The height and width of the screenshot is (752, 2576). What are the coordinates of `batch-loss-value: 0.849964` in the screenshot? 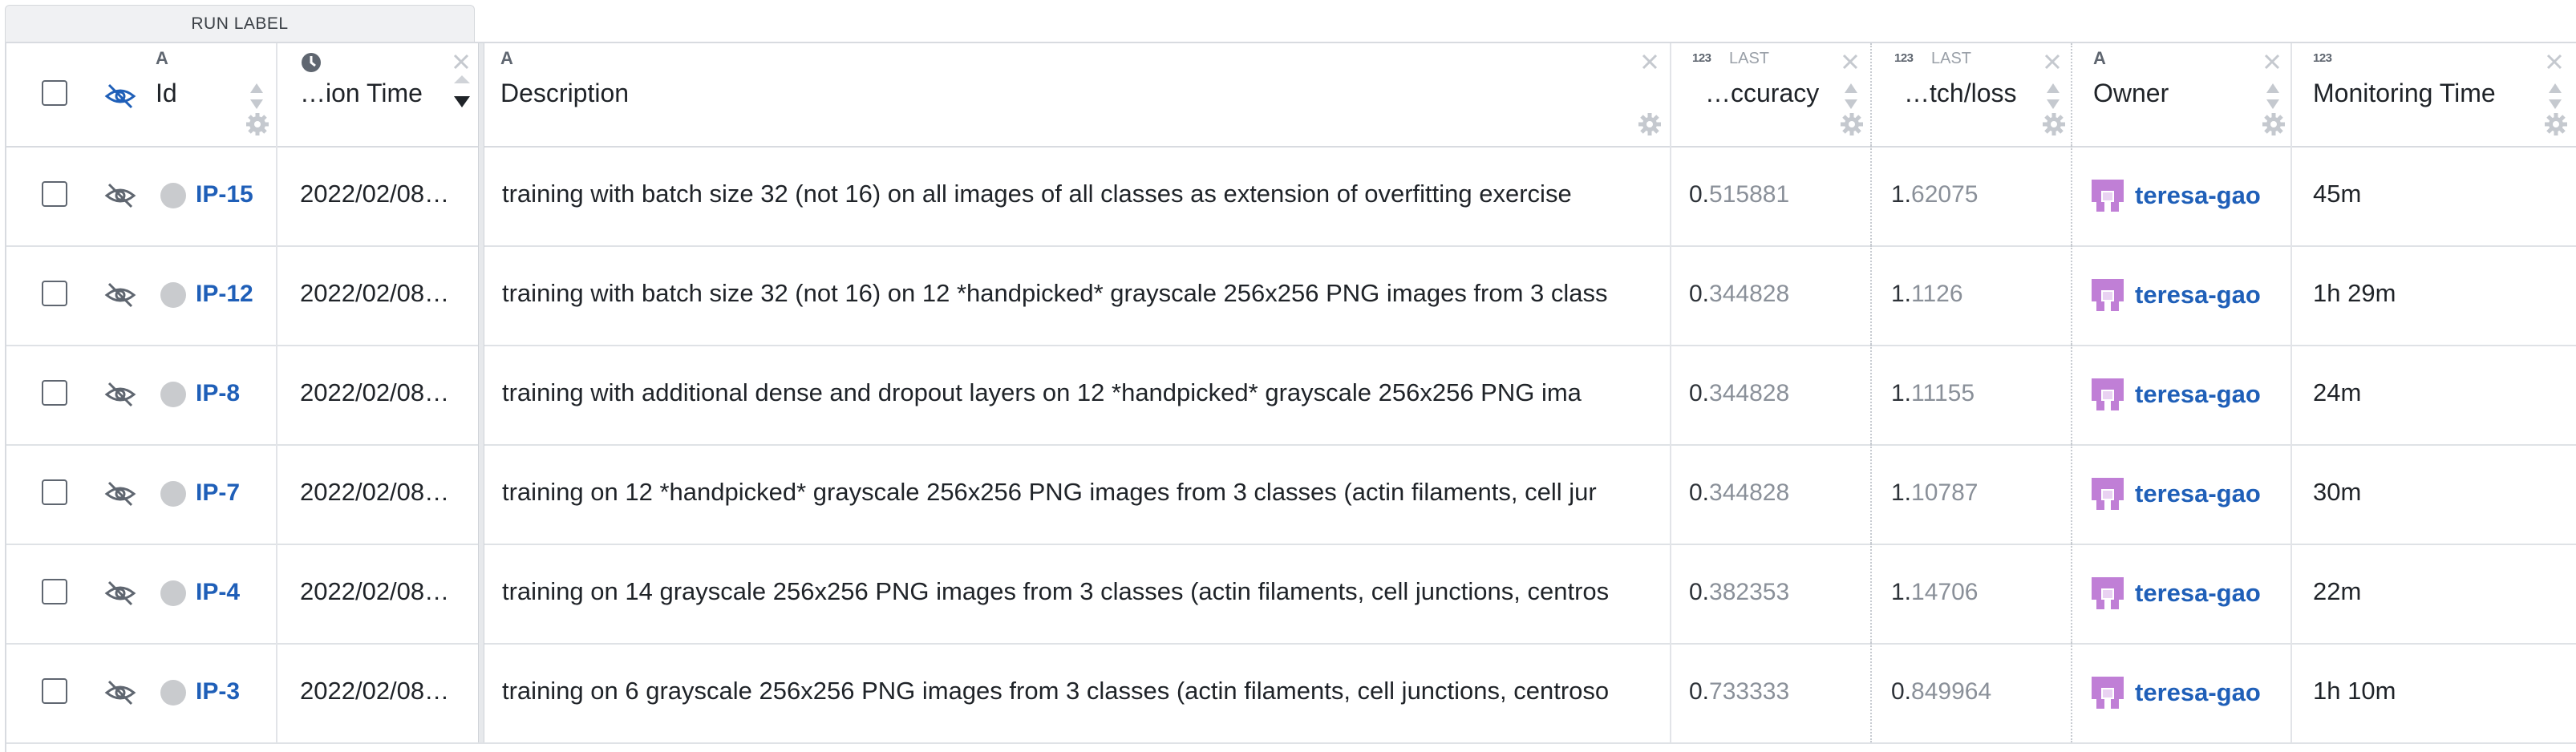 It's located at (1942, 692).